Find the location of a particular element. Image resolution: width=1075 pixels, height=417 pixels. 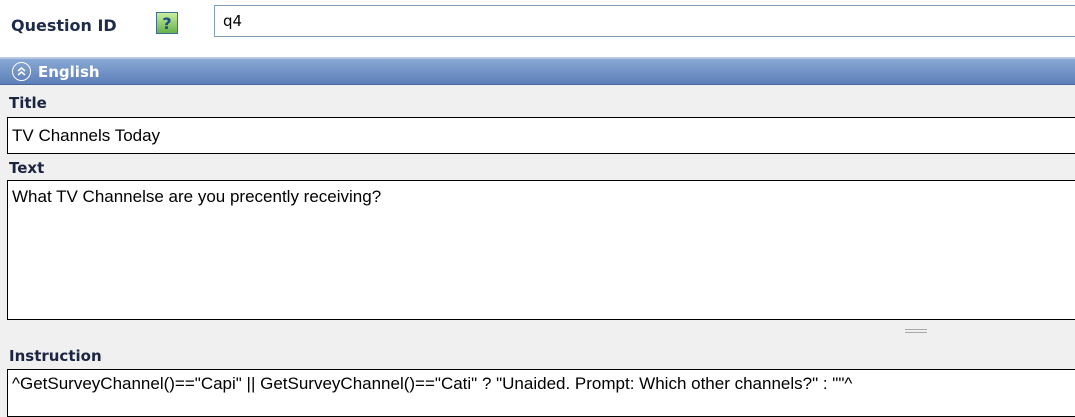

text-label: Text is located at coordinates (27, 168).